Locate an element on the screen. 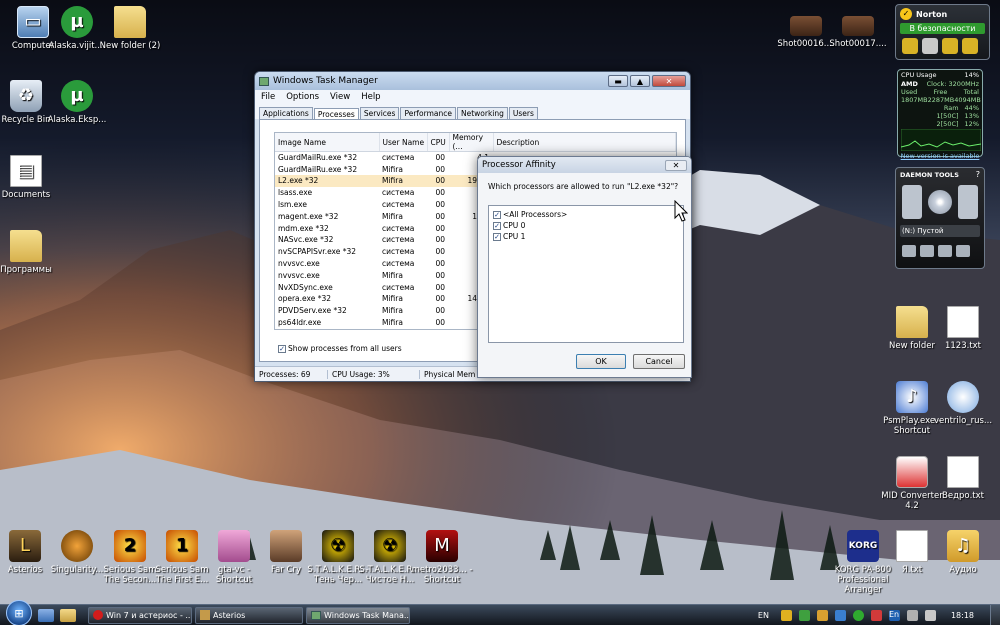  processor-option-cpu1: ✓ CPU 1 is located at coordinates (586, 236).